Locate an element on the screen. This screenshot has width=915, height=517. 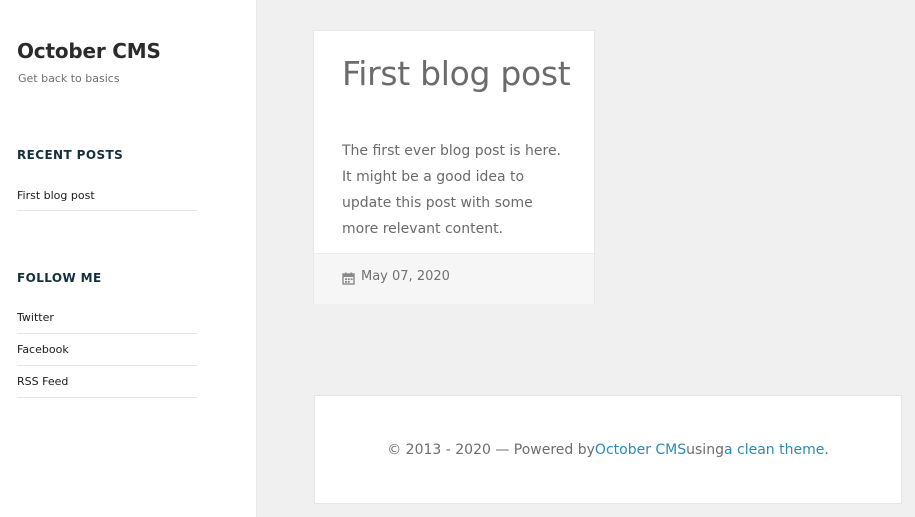
post-title-link: First blog post is located at coordinates (456, 73).